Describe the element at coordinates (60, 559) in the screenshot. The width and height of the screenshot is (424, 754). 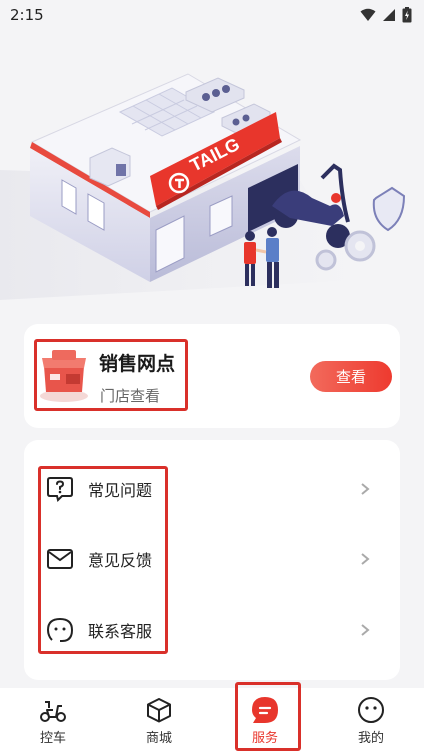
I see `mail-icon` at that location.